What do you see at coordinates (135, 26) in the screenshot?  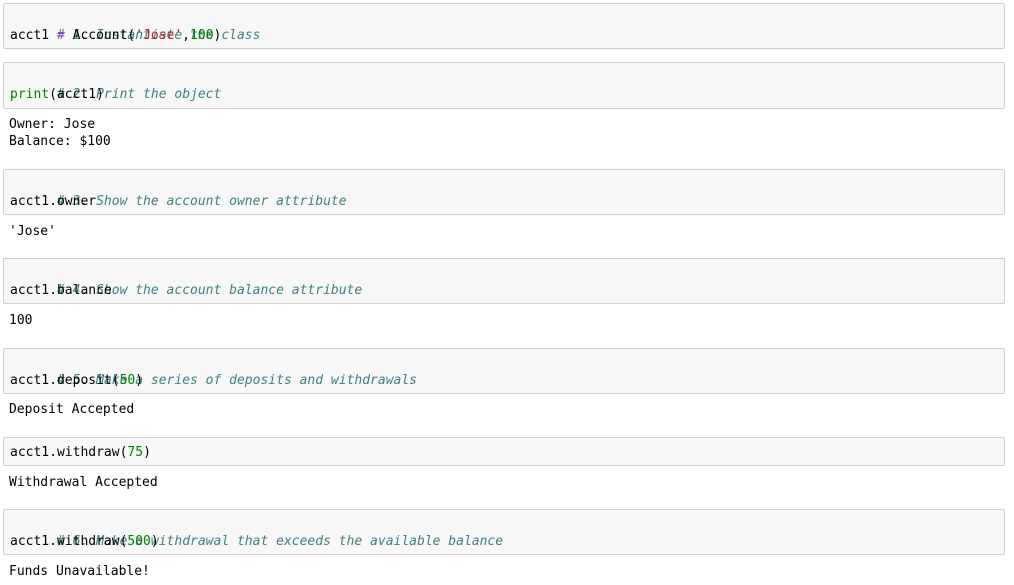 I see `code-line-comment: # 1. Instantiate the class` at bounding box center [135, 26].